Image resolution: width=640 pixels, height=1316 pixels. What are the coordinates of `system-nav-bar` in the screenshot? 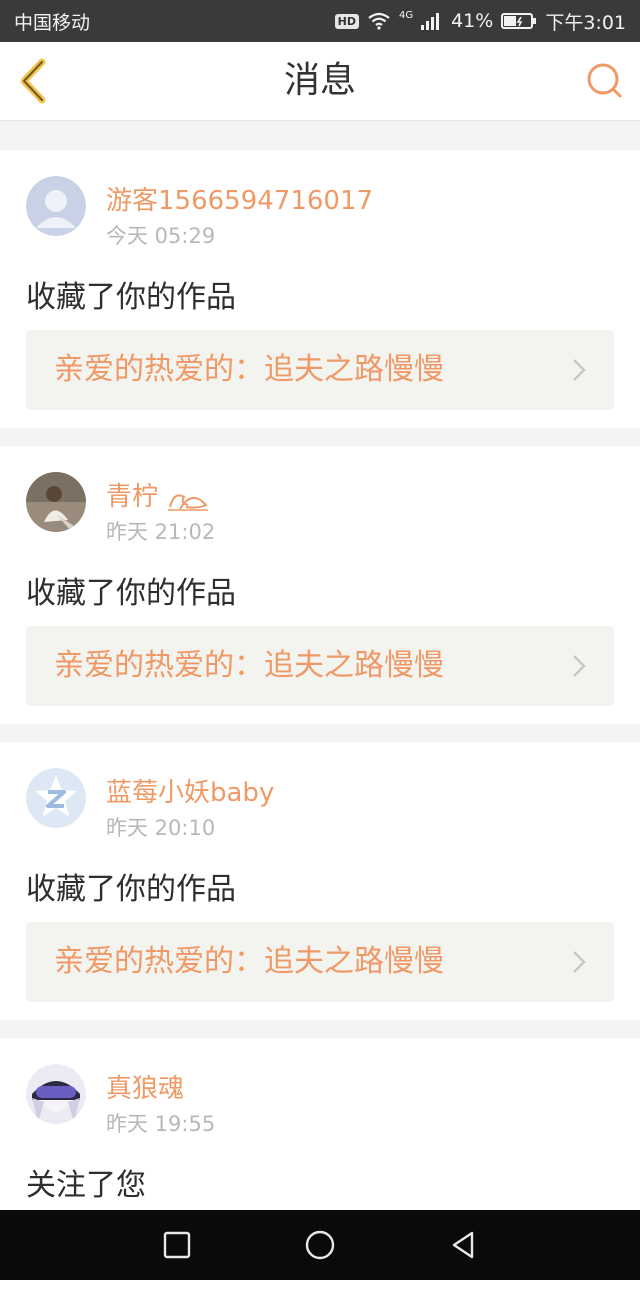 It's located at (320, 1245).